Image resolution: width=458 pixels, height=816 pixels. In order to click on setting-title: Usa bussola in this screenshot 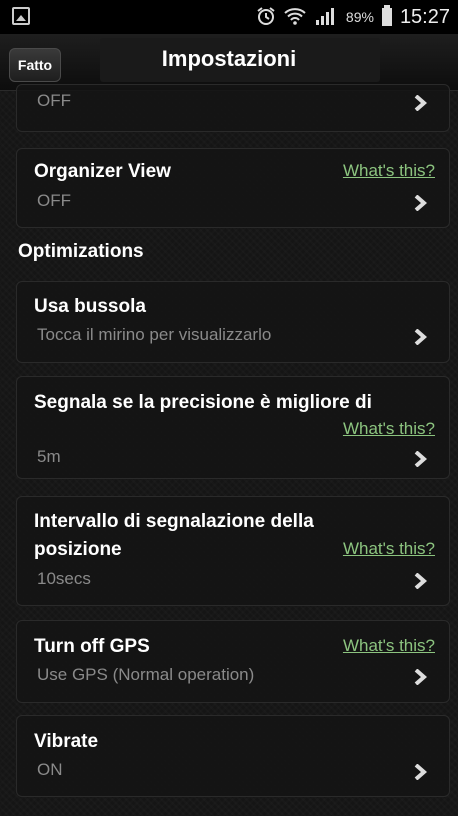, I will do `click(90, 306)`.